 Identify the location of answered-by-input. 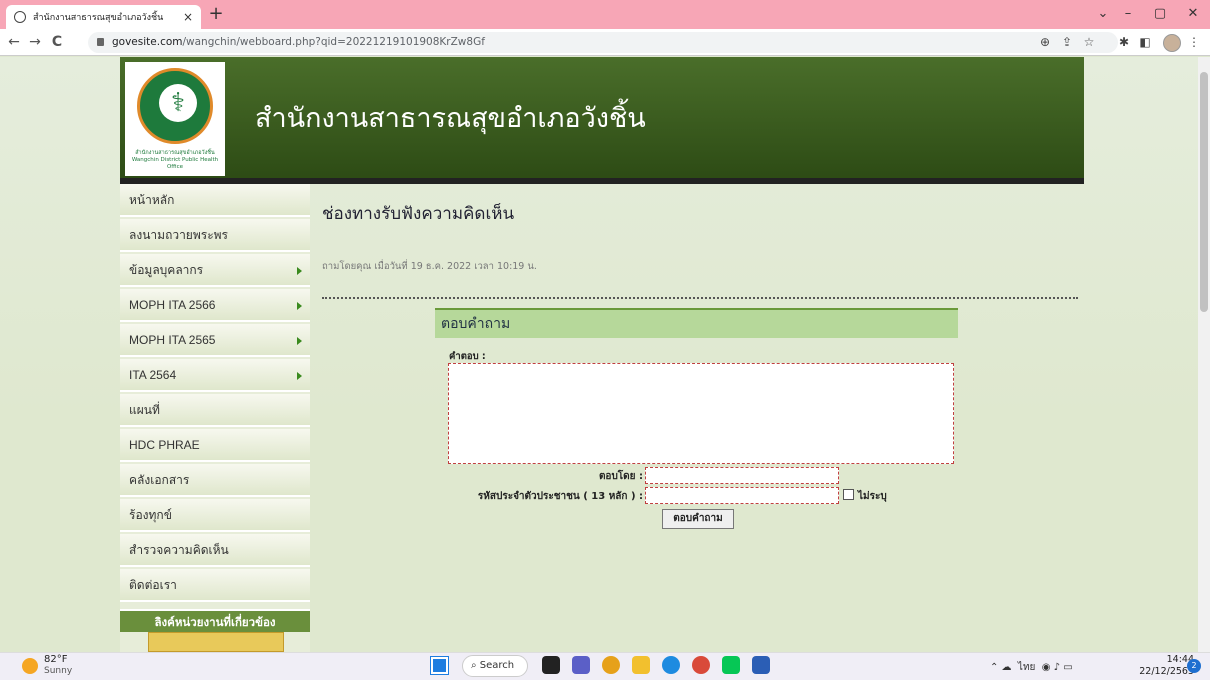
(742, 475).